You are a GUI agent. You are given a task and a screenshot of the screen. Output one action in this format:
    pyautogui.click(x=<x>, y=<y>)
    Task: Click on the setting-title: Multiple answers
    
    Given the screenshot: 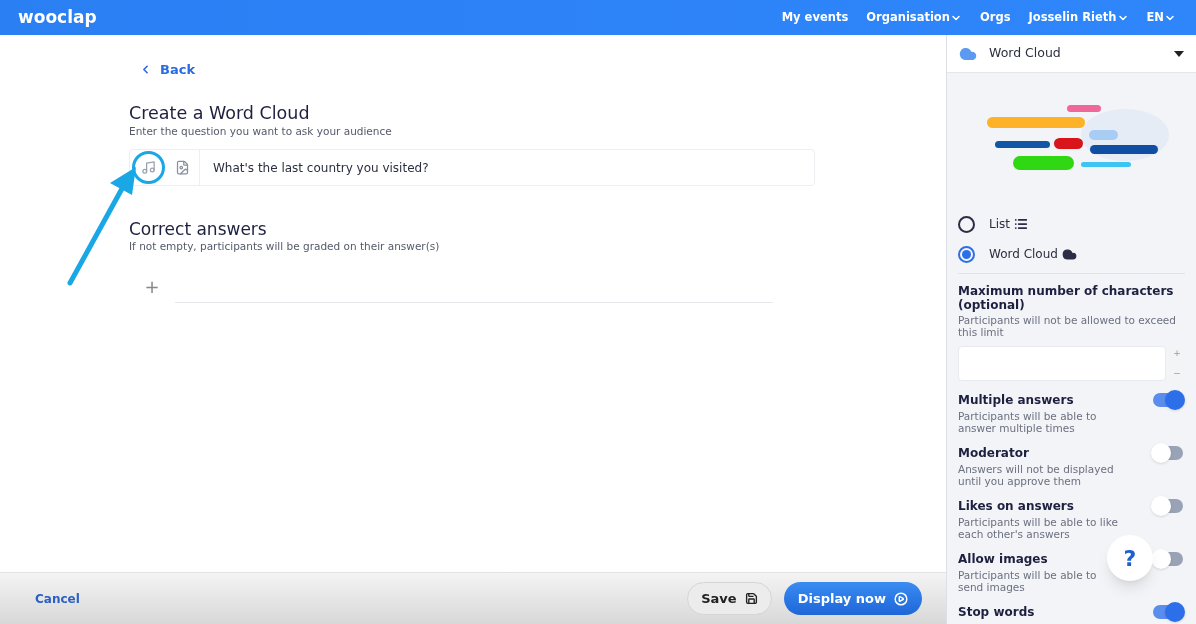 What is the action you would take?
    pyautogui.click(x=1016, y=400)
    